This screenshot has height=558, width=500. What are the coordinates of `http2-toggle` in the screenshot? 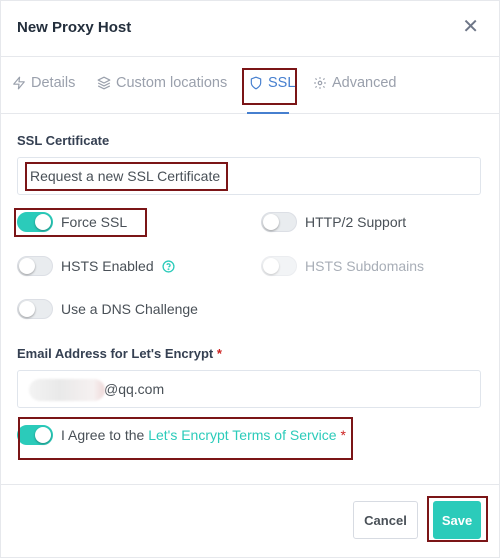 It's located at (279, 222).